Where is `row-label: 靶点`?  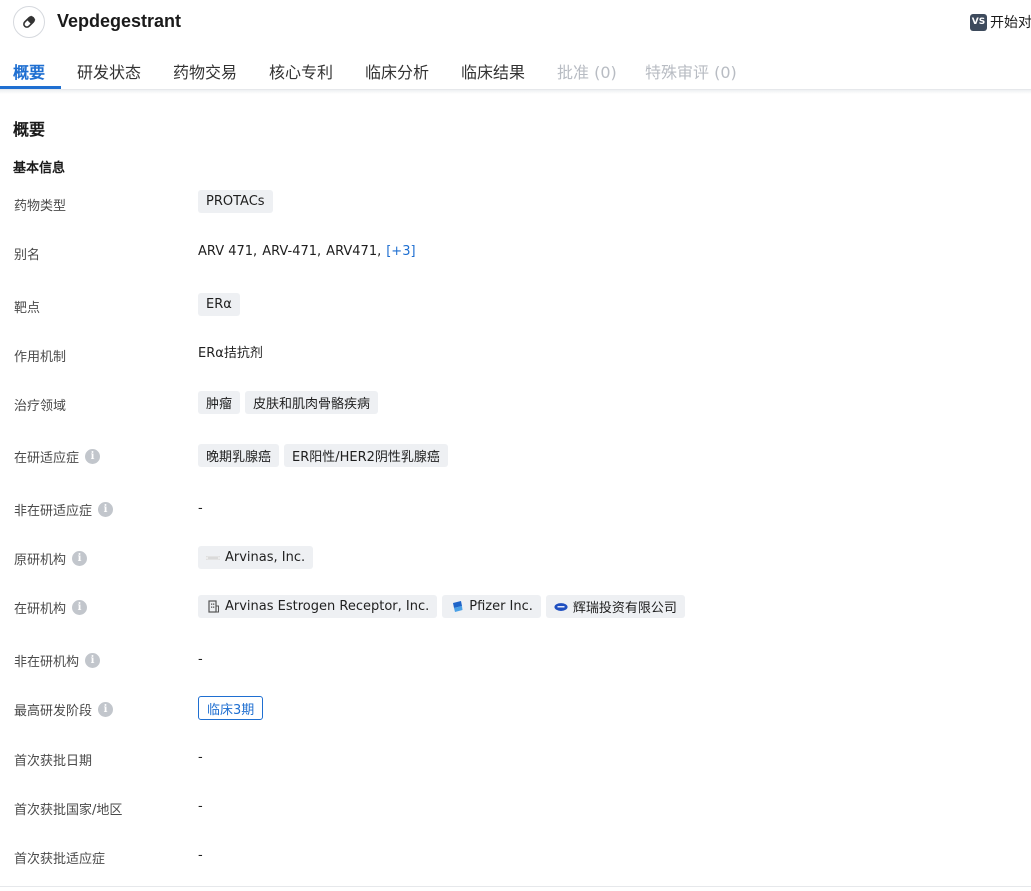
row-label: 靶点 is located at coordinates (27, 308).